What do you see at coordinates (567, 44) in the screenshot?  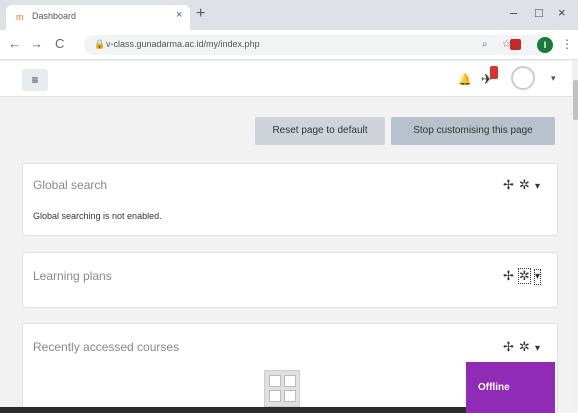 I see `browser-menu-icon: ⋮` at bounding box center [567, 44].